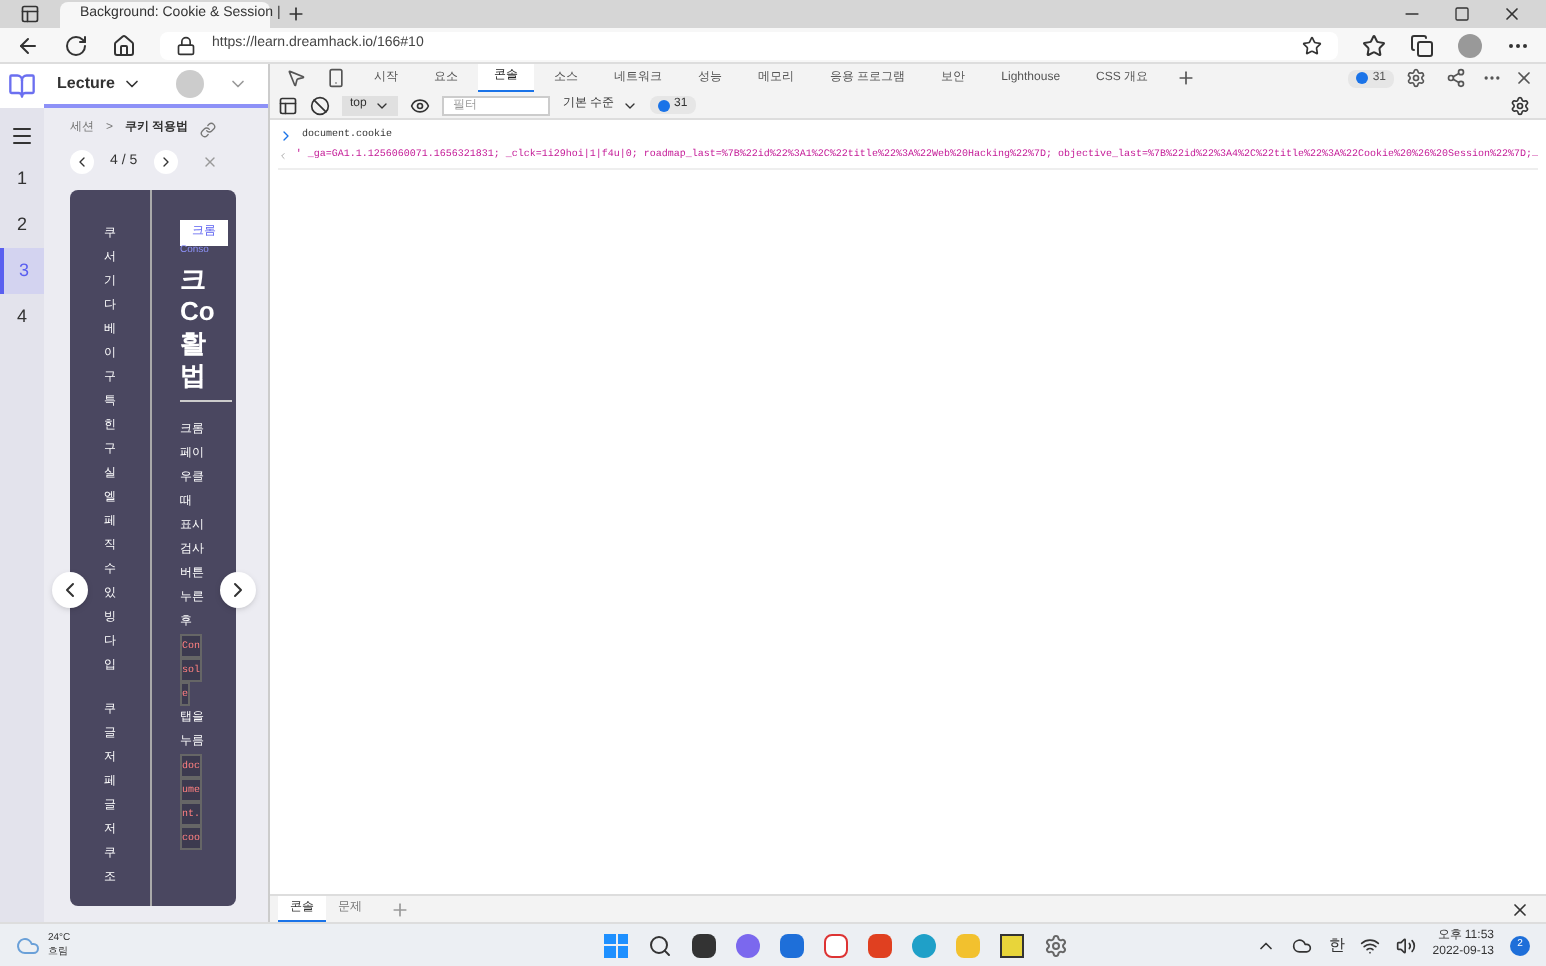 The width and height of the screenshot is (1546, 966). What do you see at coordinates (1456, 78) in the screenshot?
I see `connection-icon` at bounding box center [1456, 78].